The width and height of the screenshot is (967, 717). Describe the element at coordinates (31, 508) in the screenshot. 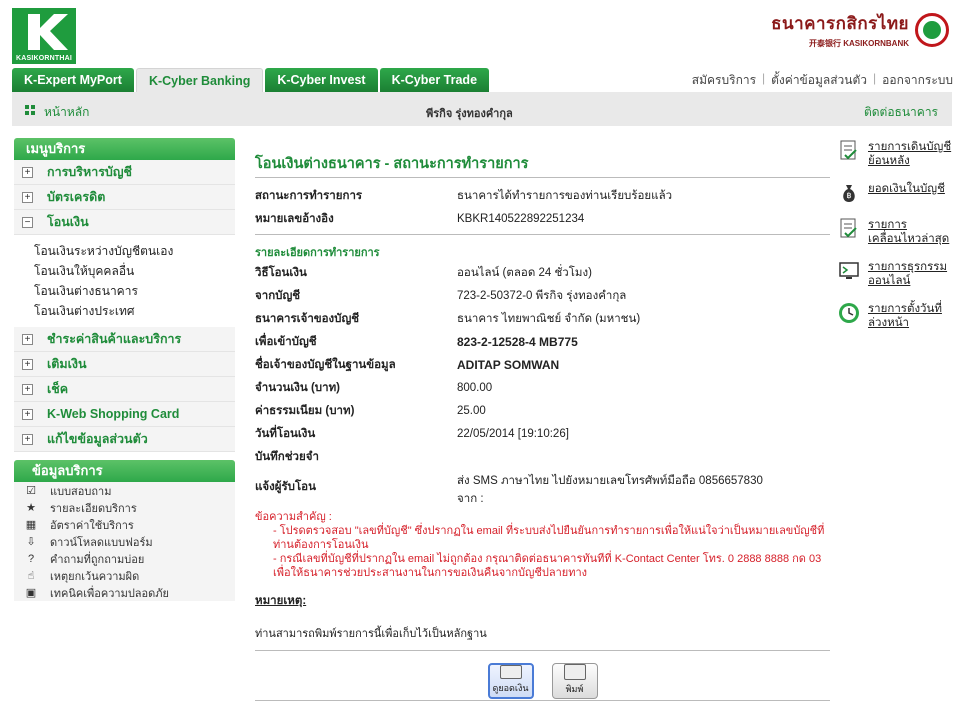

I see `star-icon: ★` at that location.